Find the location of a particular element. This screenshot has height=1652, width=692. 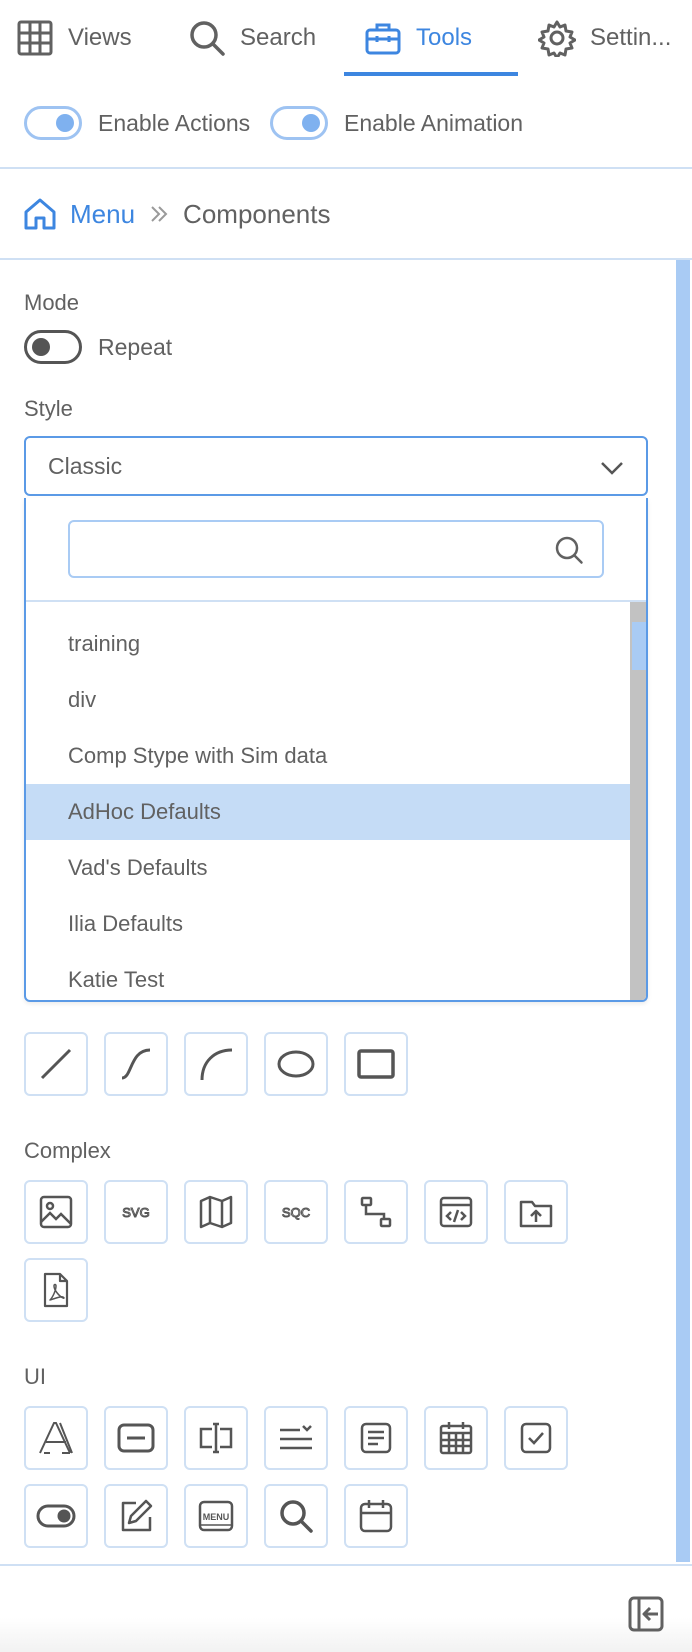

rectangle-tool-button is located at coordinates (376, 1064).